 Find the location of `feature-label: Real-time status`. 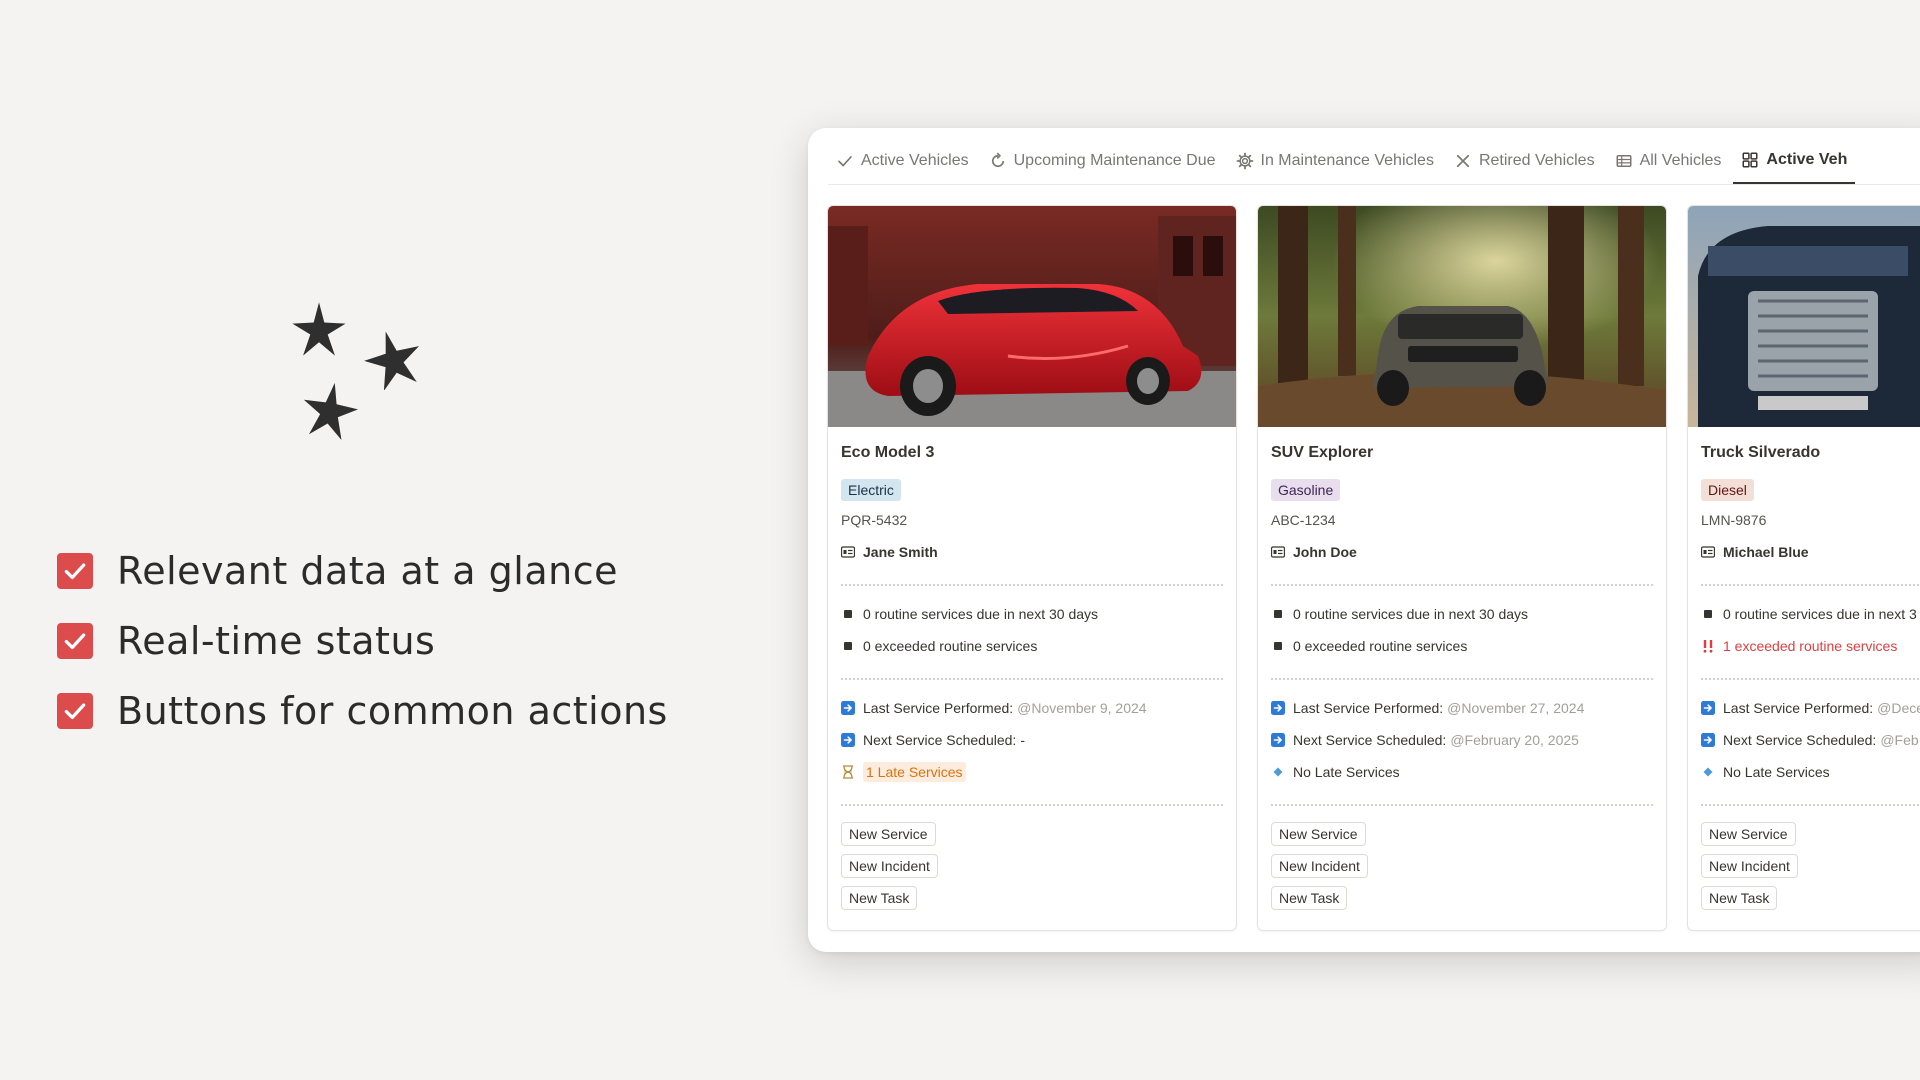

feature-label: Real-time status is located at coordinates (276, 641).